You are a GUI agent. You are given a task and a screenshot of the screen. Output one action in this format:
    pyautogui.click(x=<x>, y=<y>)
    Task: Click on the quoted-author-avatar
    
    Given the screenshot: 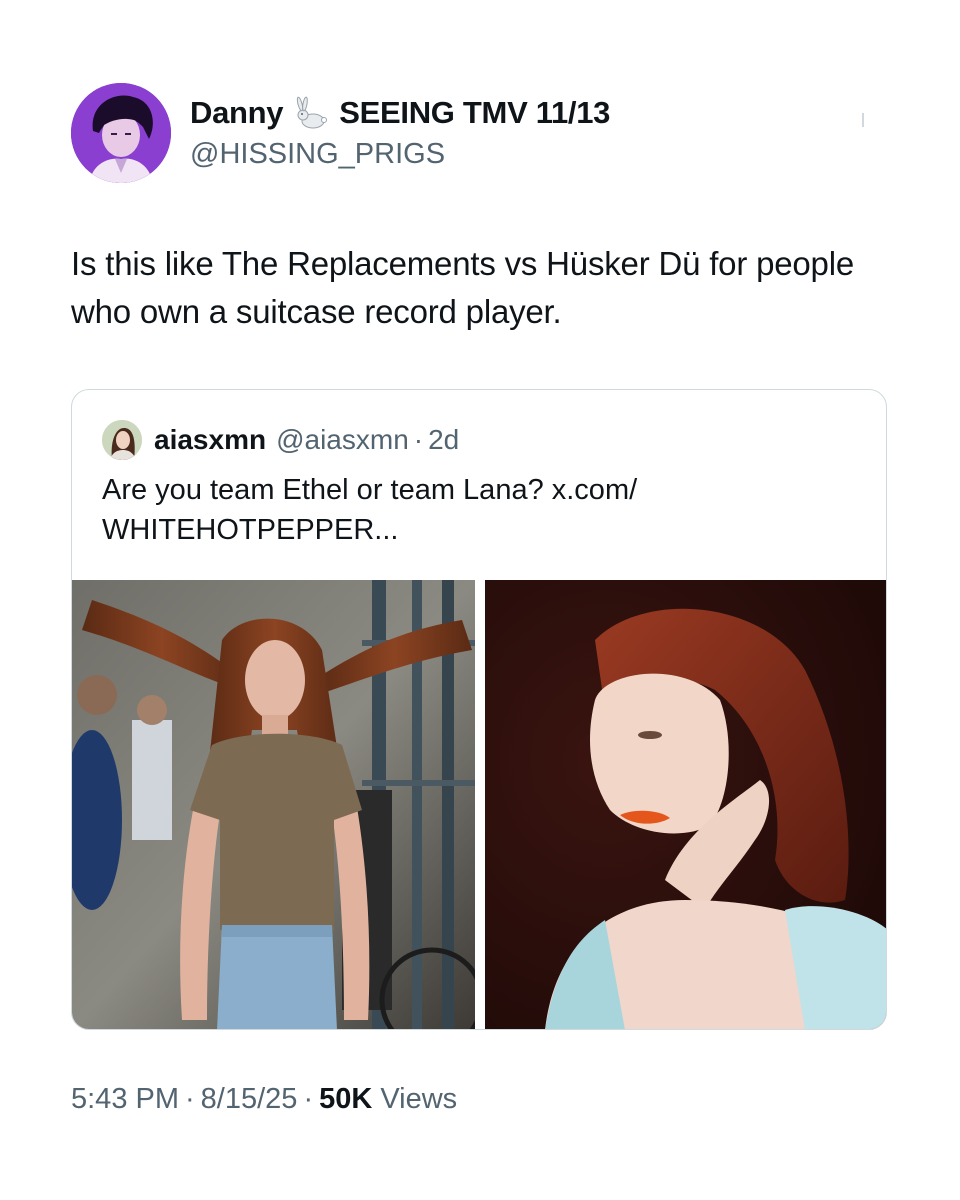 What is the action you would take?
    pyautogui.click(x=122, y=440)
    